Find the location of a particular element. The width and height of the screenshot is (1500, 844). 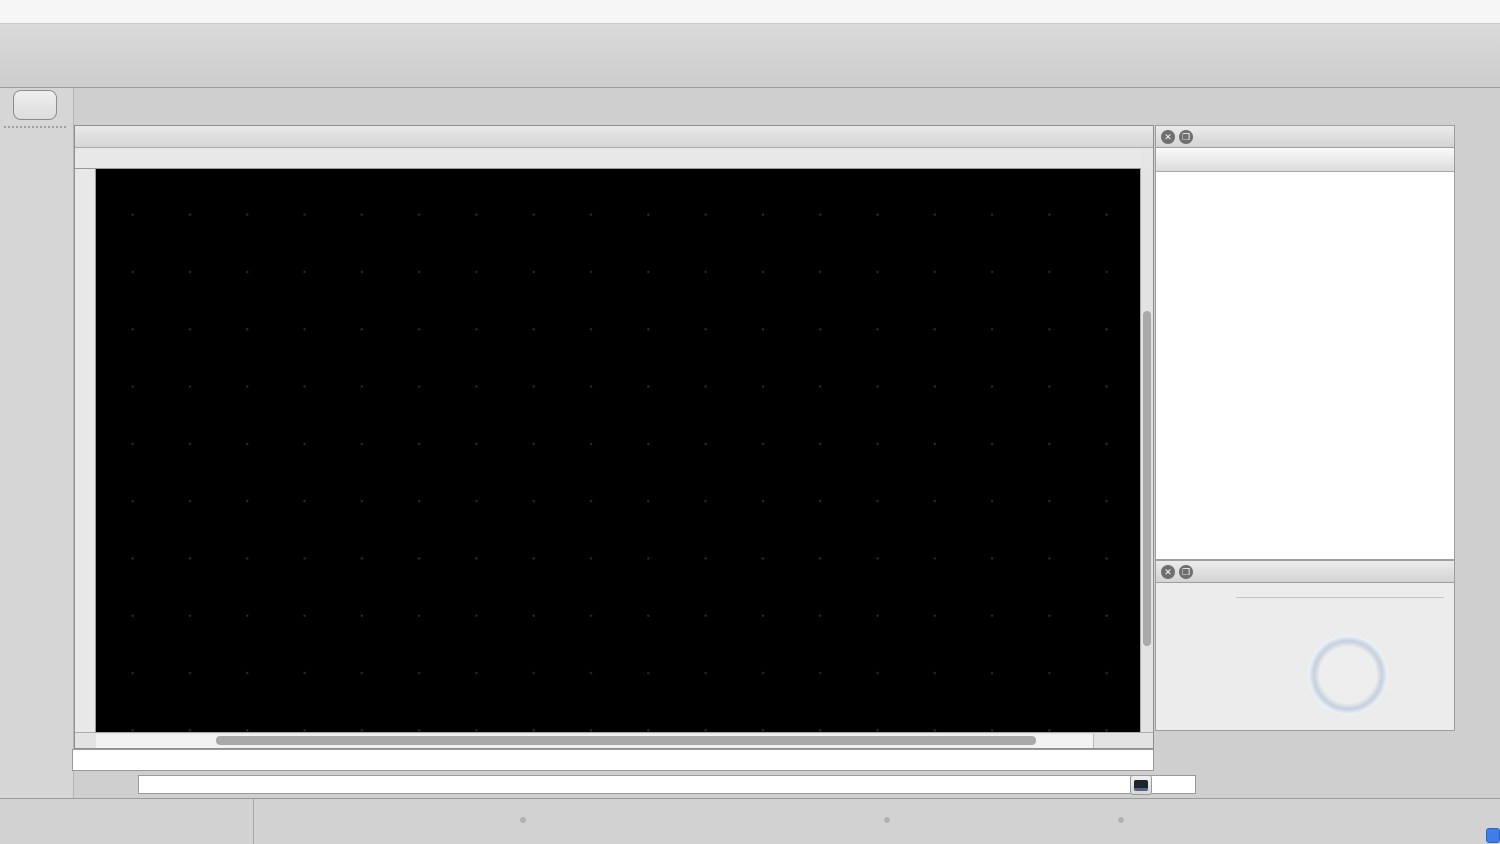

command-input-row is located at coordinates (634, 784).